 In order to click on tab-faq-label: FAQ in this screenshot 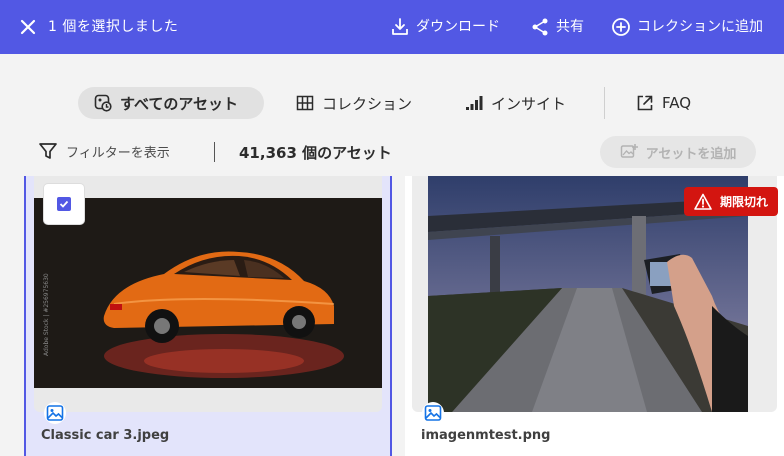, I will do `click(677, 103)`.